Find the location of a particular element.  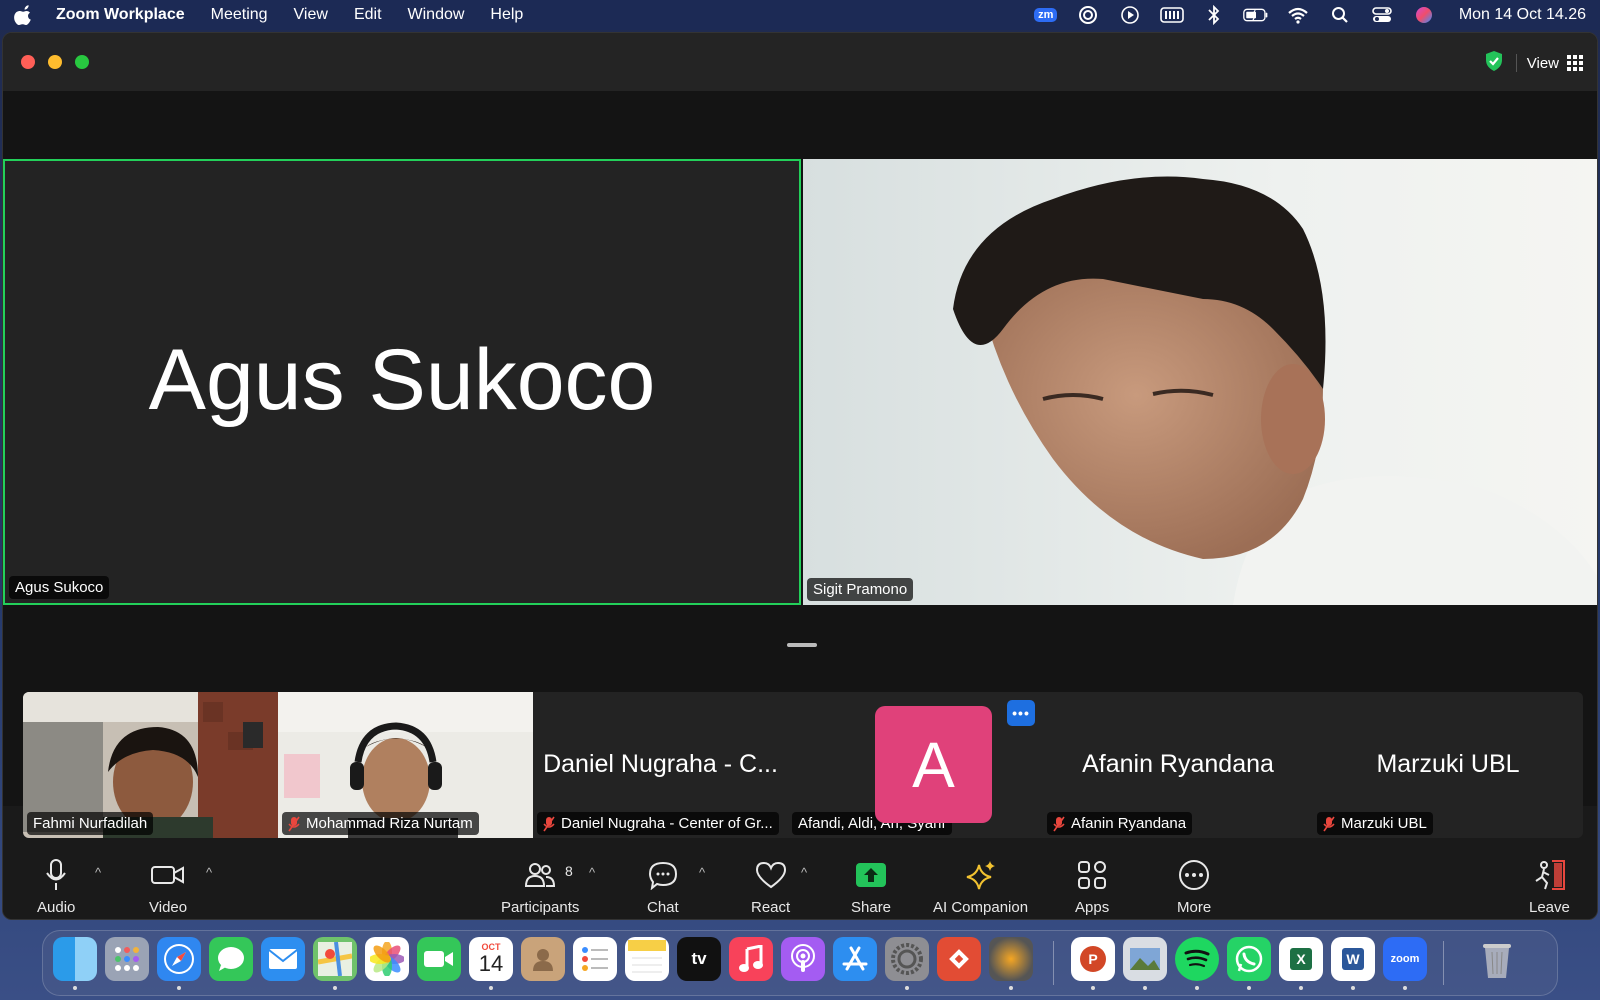

view-button: View is located at coordinates (1555, 63).